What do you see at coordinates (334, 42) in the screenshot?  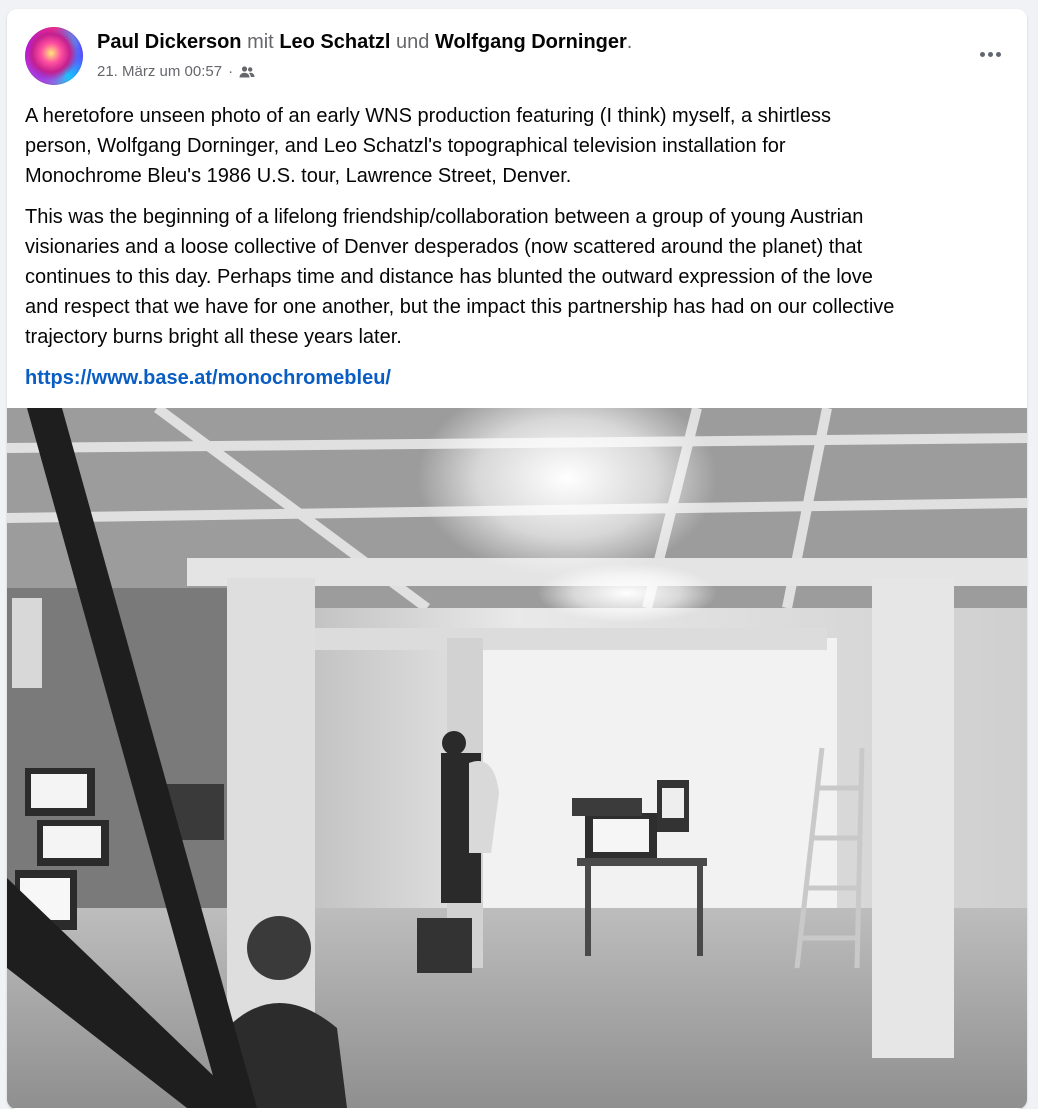 I see `tagged-person-1: Leo Schatzl` at bounding box center [334, 42].